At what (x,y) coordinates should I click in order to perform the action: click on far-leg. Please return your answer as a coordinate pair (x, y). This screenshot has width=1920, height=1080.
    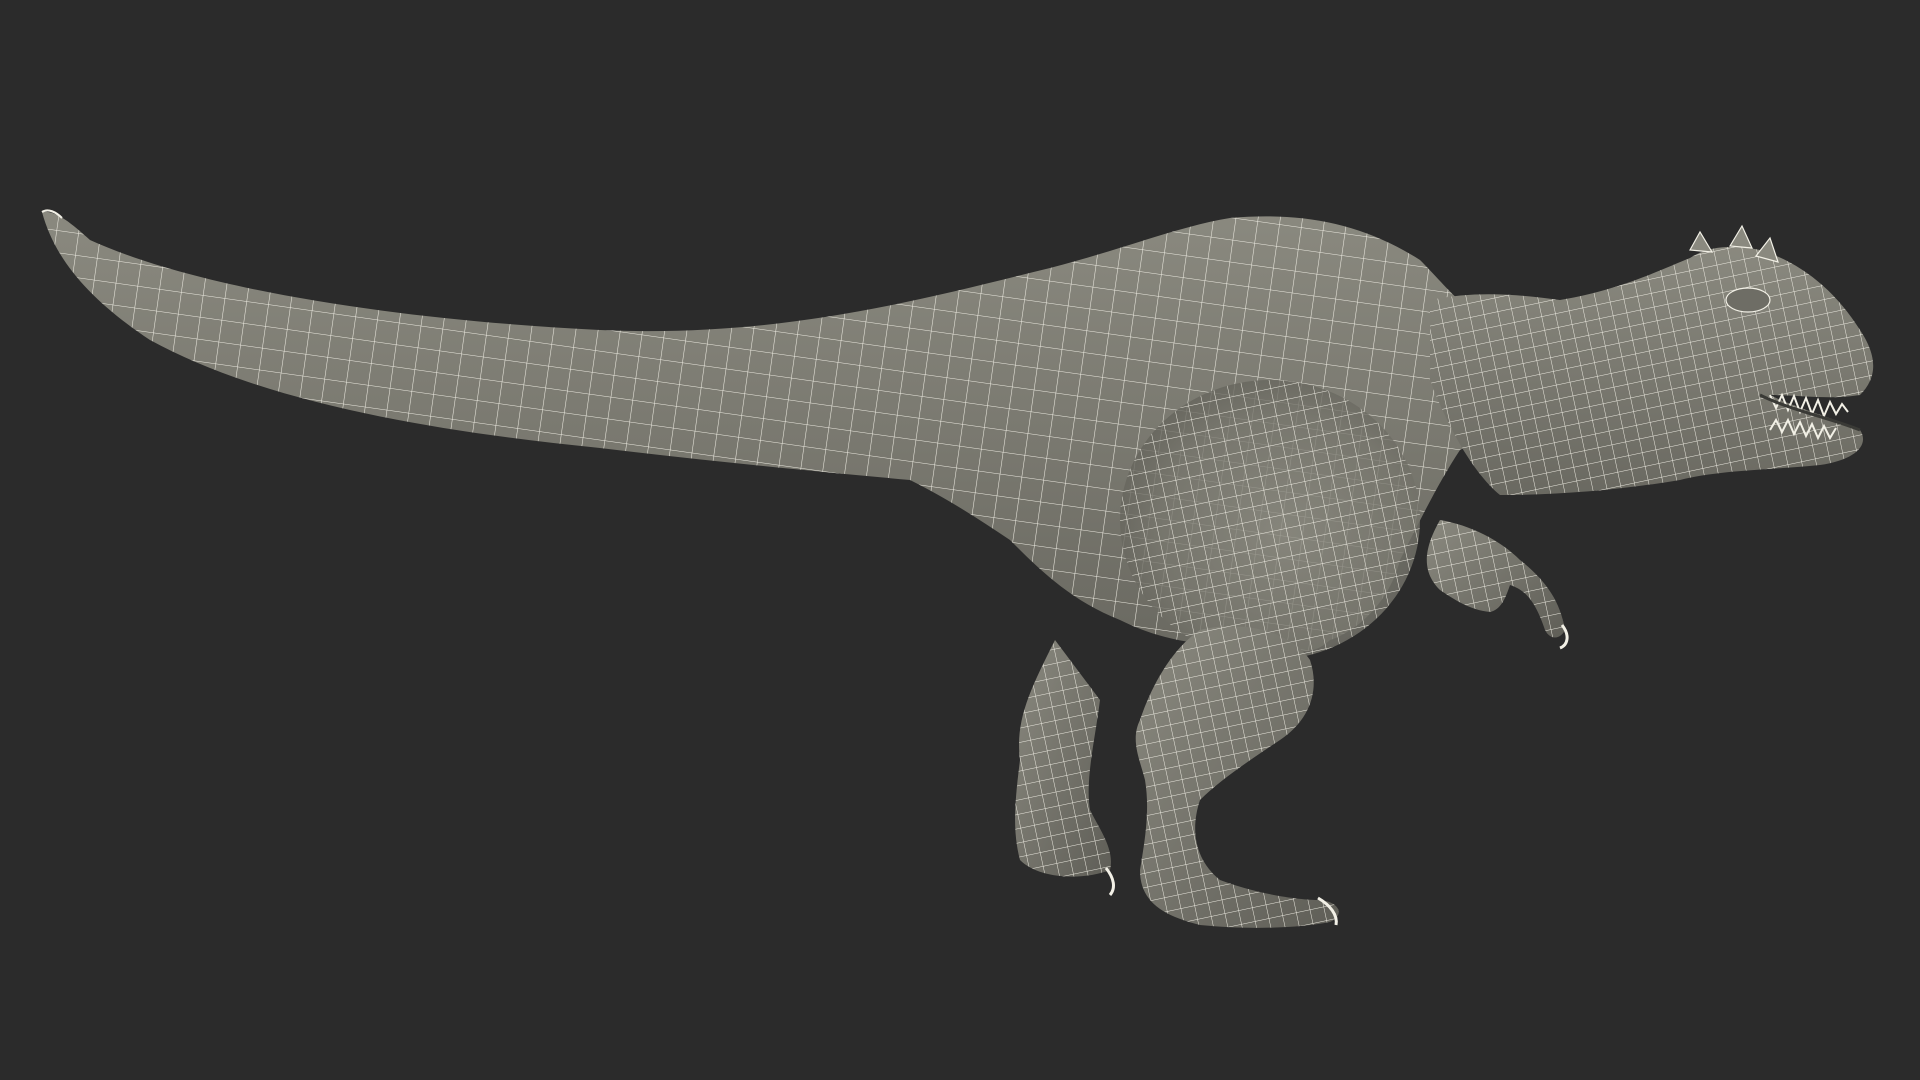
    Looking at the image, I should click on (1063, 758).